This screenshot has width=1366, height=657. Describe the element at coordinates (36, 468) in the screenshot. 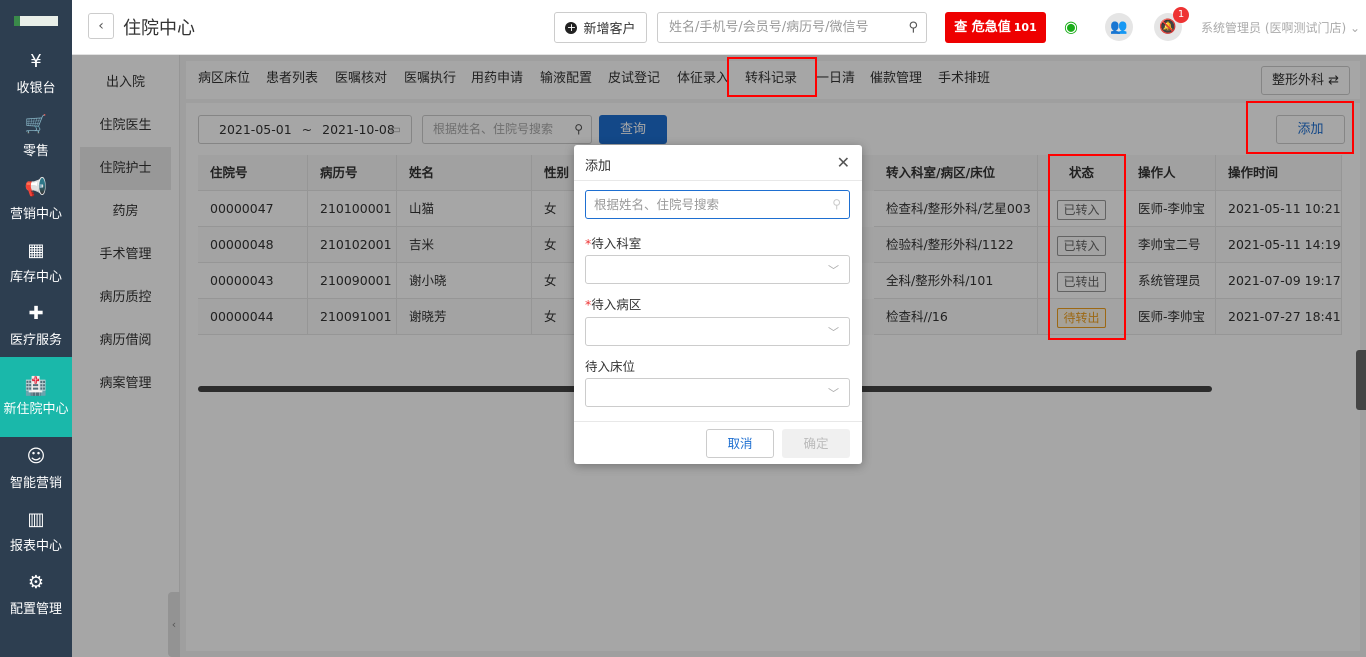

I see `nav-item-6: ☺ 智能营销` at that location.